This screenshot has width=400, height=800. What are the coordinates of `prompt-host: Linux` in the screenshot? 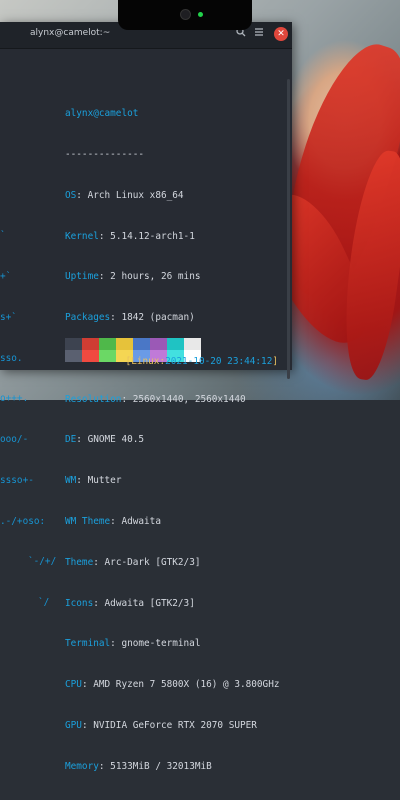 It's located at (145, 362).